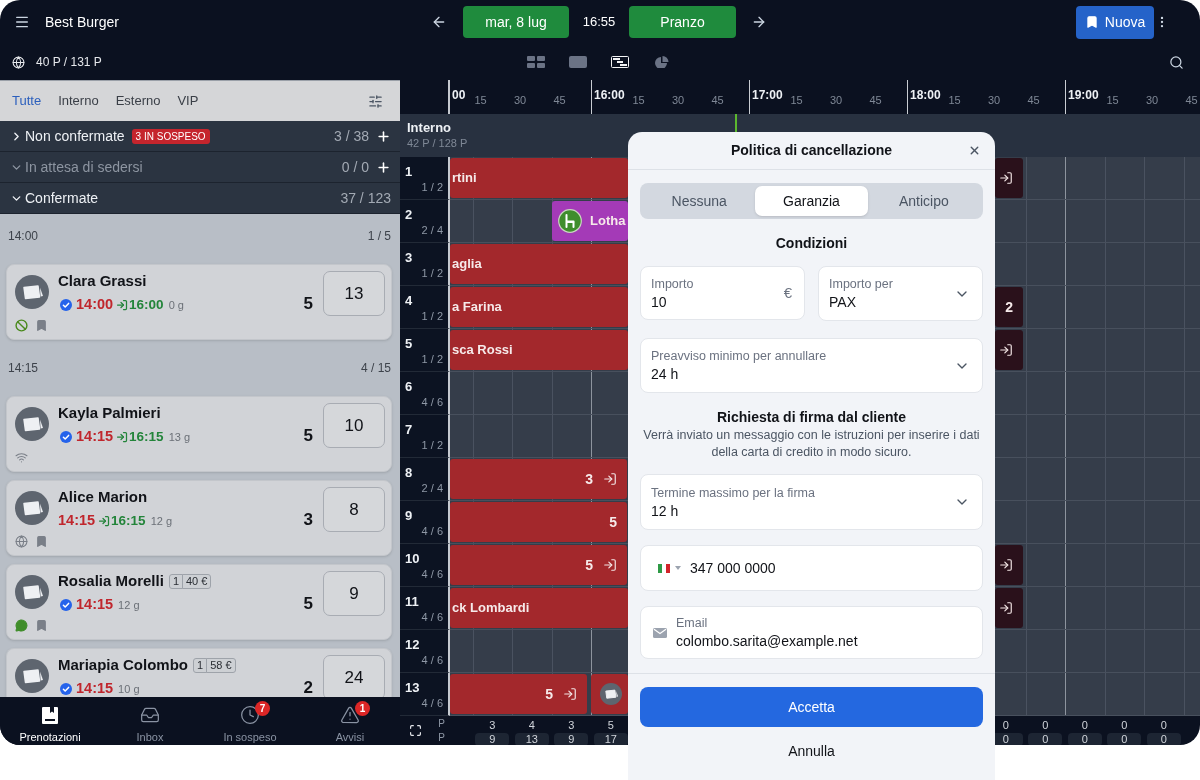 The width and height of the screenshot is (1200, 780). Describe the element at coordinates (538, 479) in the screenshot. I see `reservation-block: 3` at that location.